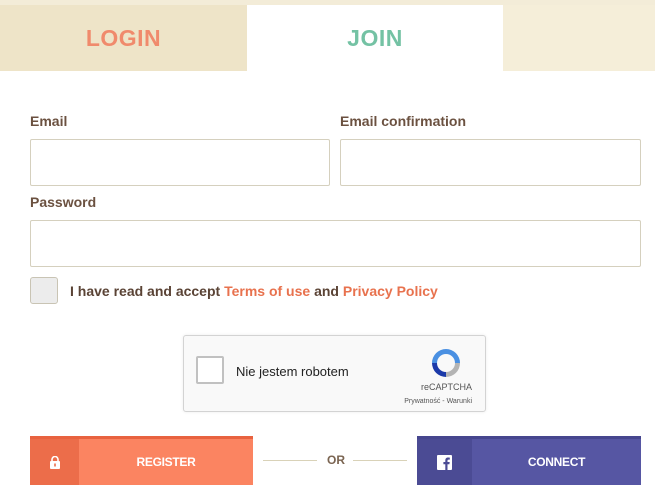  What do you see at coordinates (446, 363) in the screenshot?
I see `recaptcha-logo-icon` at bounding box center [446, 363].